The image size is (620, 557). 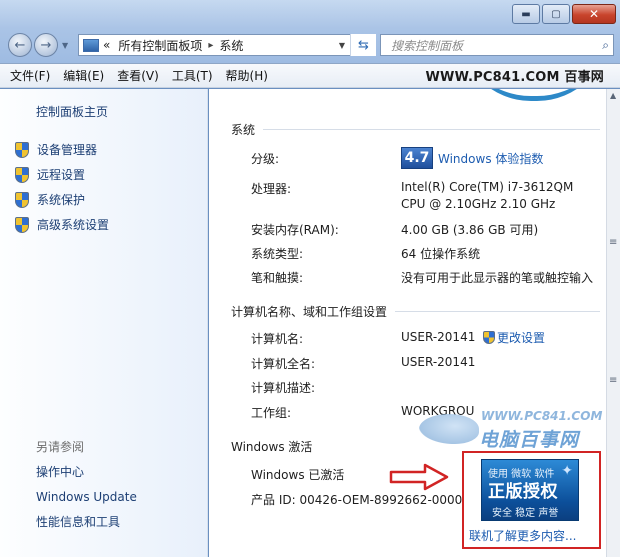 What do you see at coordinates (192, 75) in the screenshot?
I see `menu-tools: 工具(T)` at bounding box center [192, 75].